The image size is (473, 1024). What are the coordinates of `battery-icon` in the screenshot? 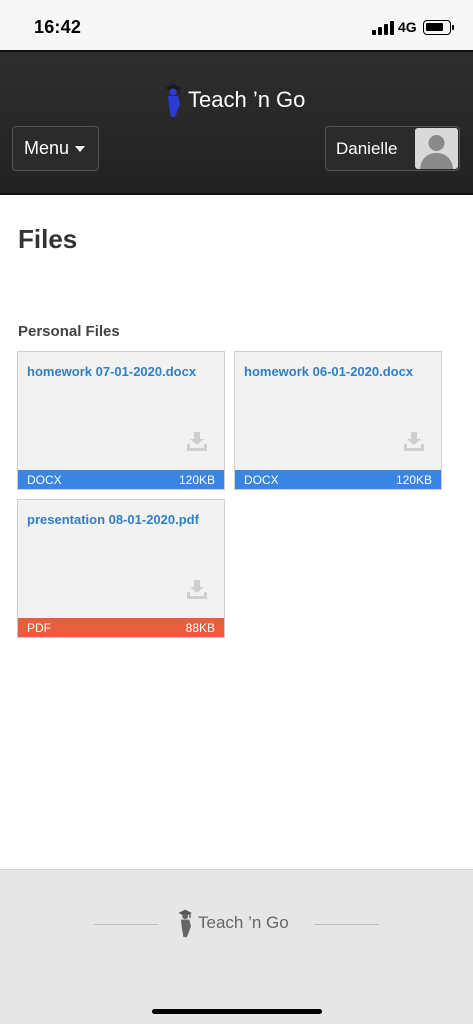 It's located at (438, 27).